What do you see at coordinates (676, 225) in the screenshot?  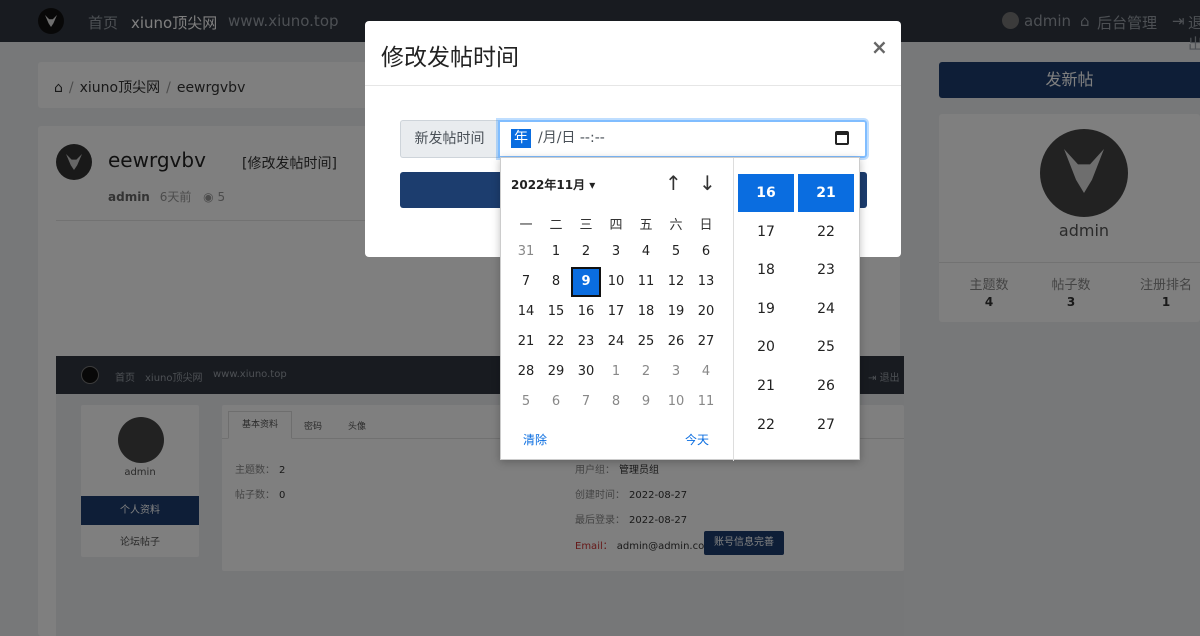 I see `weekday-label: 六` at bounding box center [676, 225].